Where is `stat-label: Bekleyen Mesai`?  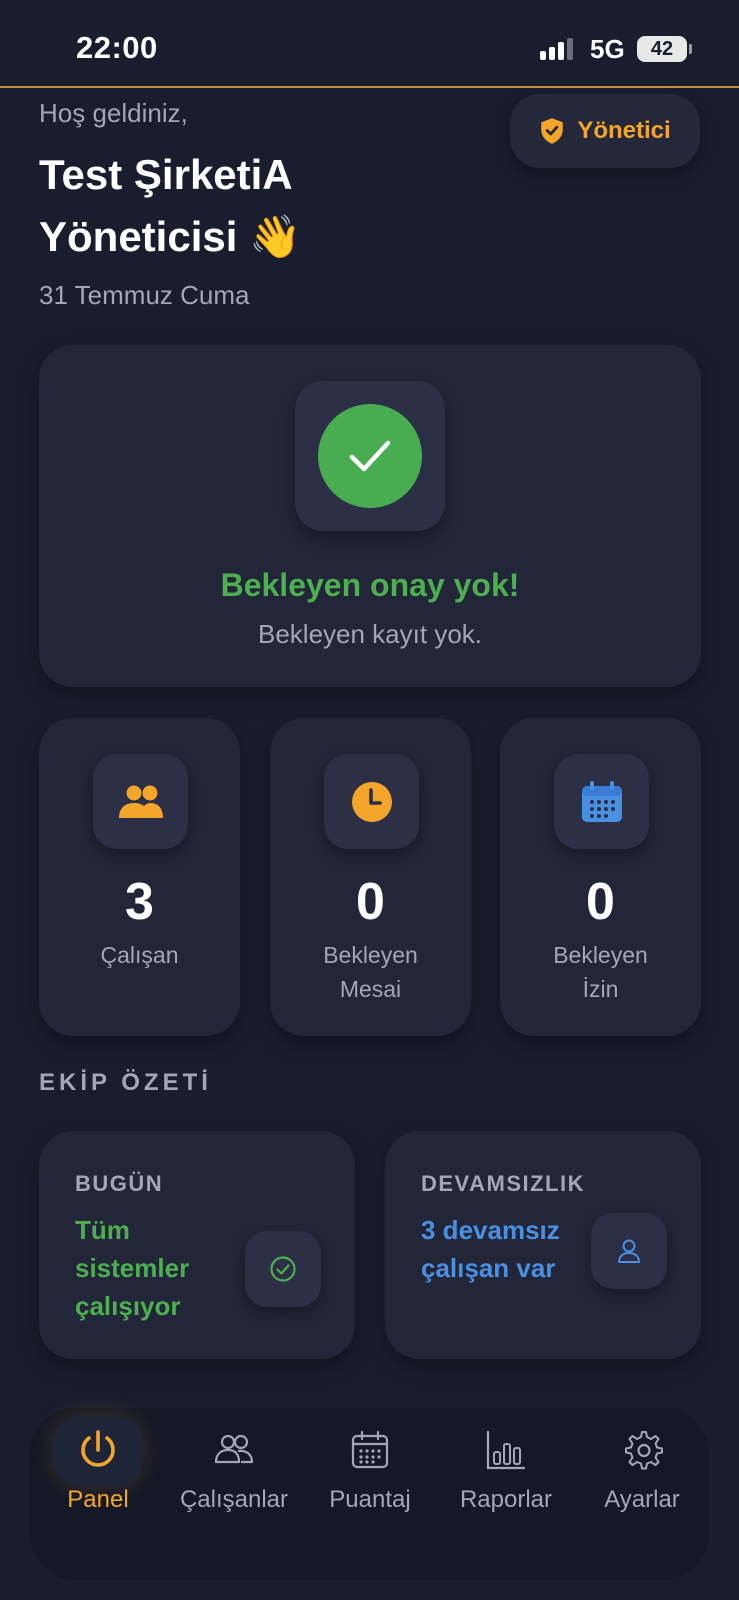
stat-label: Bekleyen Mesai is located at coordinates (370, 972).